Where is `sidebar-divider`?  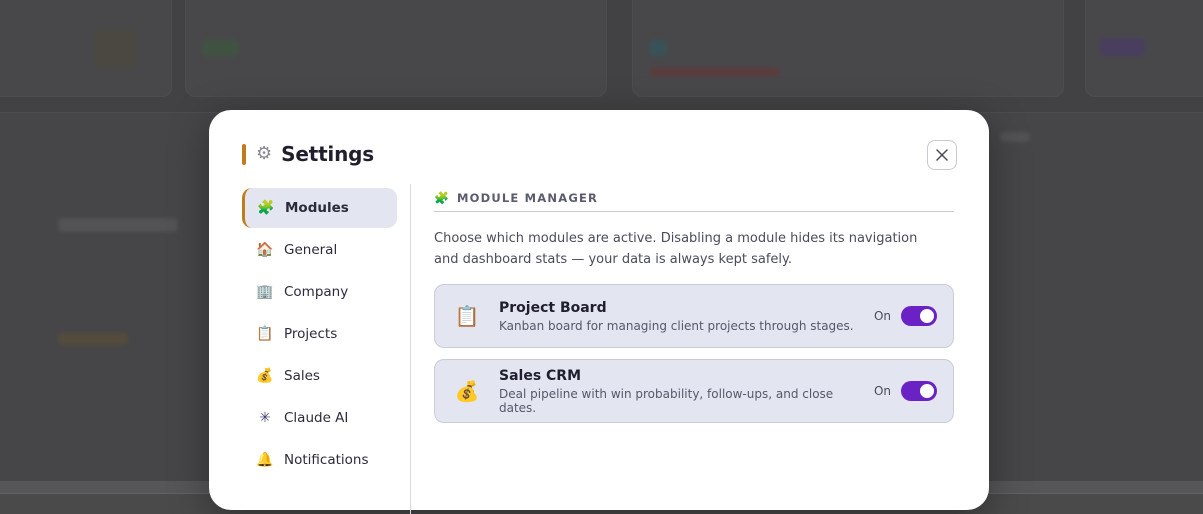 sidebar-divider is located at coordinates (410, 349).